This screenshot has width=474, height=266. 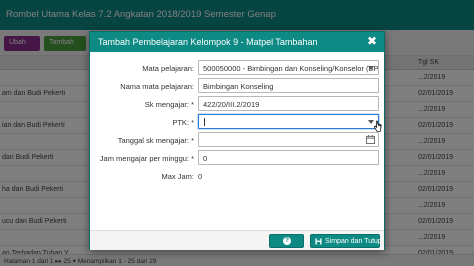 I want to click on ptk-label: PTK: *, so click(x=183, y=122).